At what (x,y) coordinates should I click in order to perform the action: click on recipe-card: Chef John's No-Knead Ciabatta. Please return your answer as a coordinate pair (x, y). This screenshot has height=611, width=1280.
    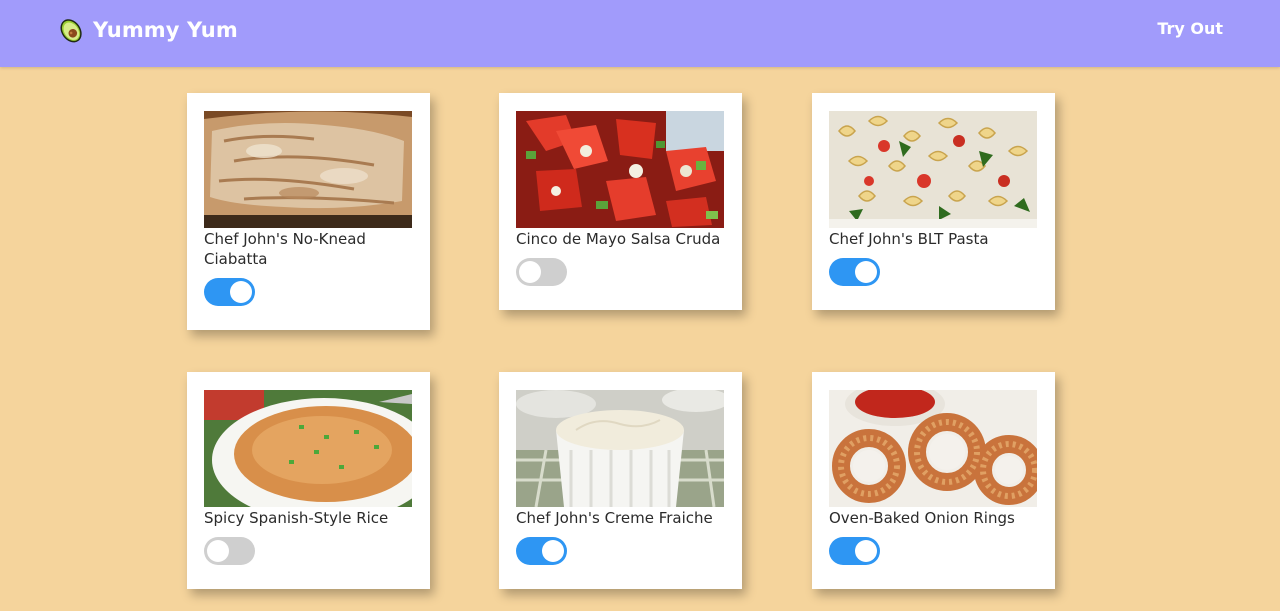
    Looking at the image, I should click on (308, 211).